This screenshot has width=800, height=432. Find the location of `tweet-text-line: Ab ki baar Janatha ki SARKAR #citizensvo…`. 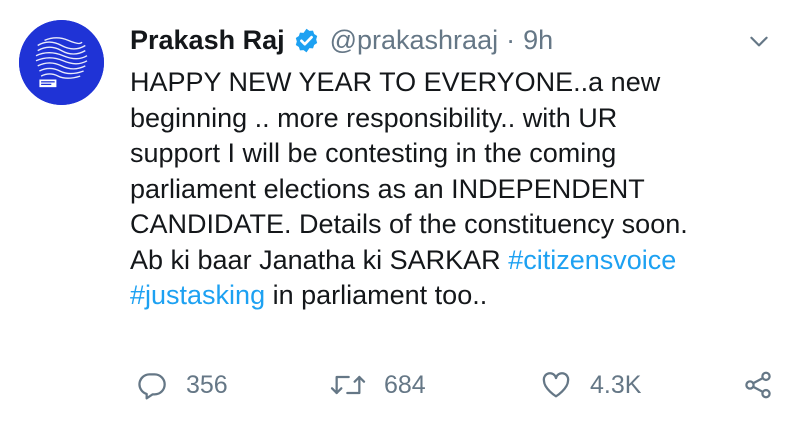

tweet-text-line: Ab ki baar Janatha ki SARKAR #citizensvo… is located at coordinates (460, 261).